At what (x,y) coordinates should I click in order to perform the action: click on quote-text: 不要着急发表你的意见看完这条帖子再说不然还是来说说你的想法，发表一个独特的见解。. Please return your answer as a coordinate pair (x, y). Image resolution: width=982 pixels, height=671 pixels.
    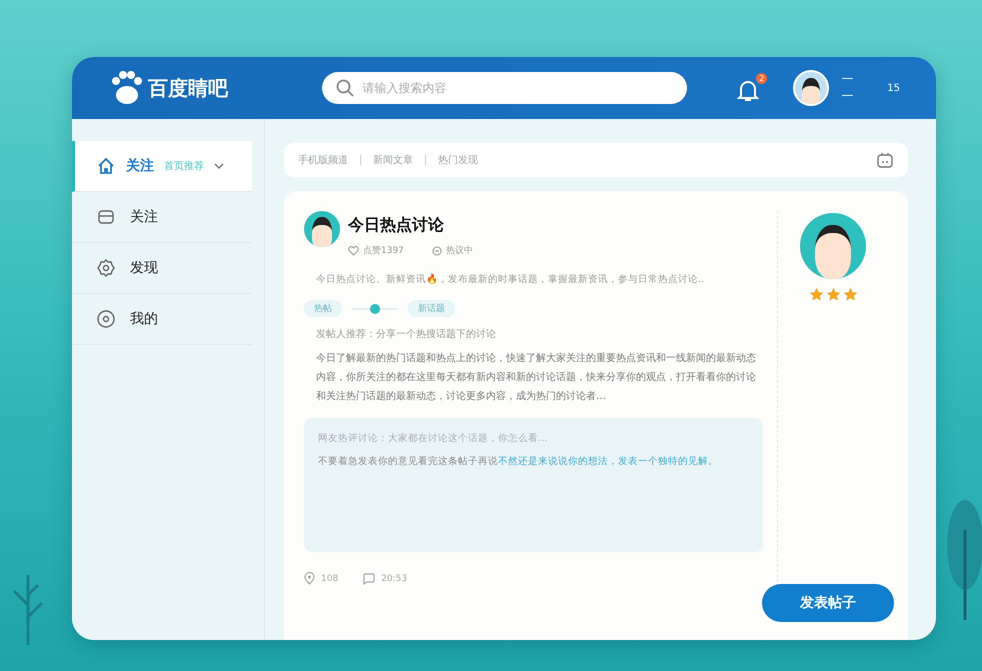
    Looking at the image, I should click on (518, 461).